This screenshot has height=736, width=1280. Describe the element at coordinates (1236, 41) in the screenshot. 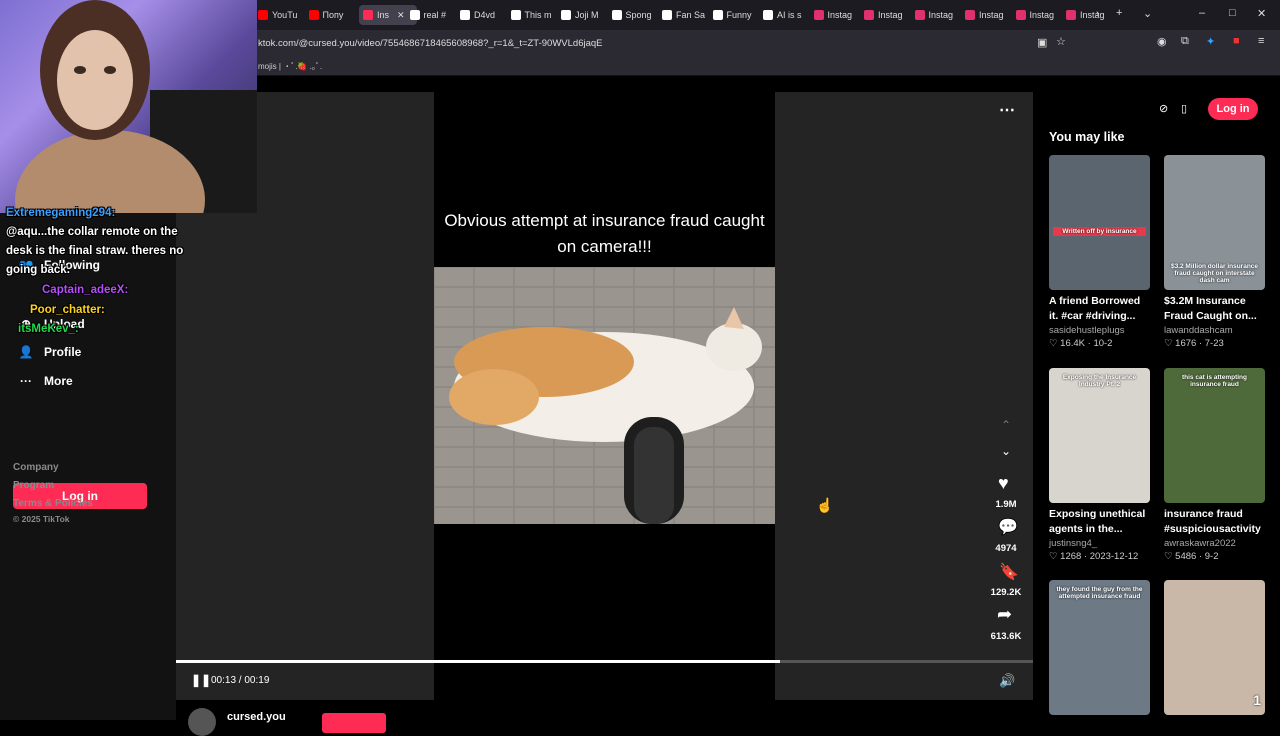

I see `addon-icon: ■` at that location.